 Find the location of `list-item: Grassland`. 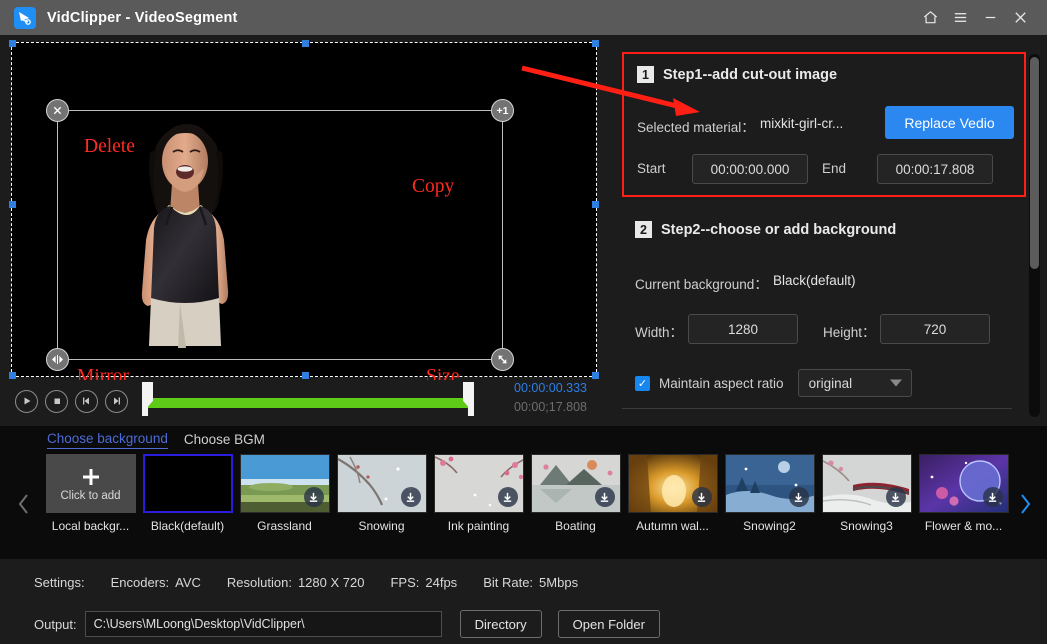

list-item: Grassland is located at coordinates (284, 493).